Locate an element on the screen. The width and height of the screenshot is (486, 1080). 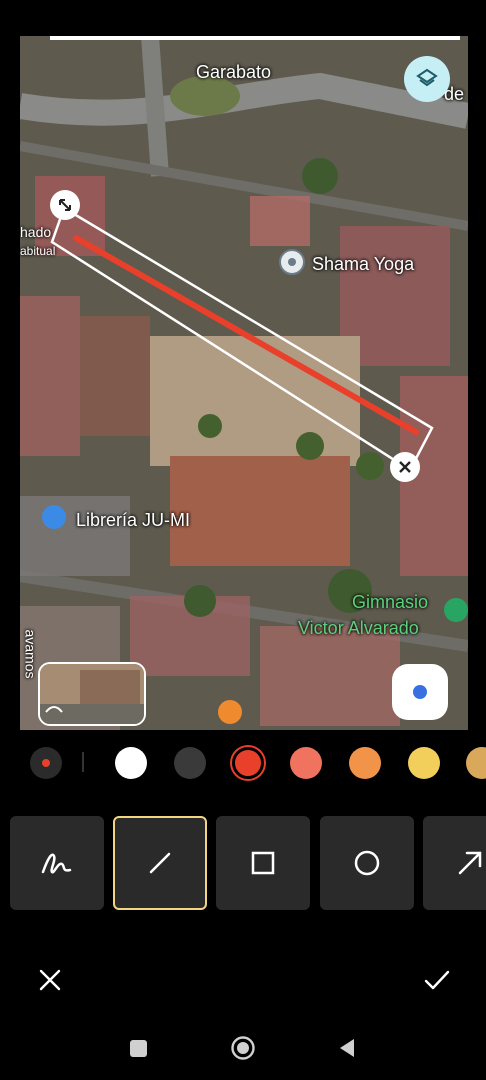
map-label-avamos: avamos is located at coordinates (30, 654).